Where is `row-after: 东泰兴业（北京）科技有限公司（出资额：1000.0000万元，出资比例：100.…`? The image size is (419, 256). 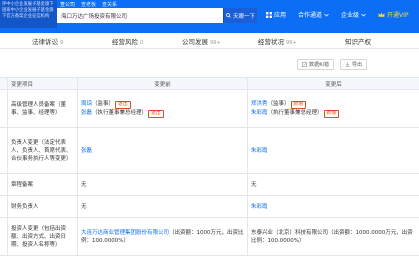
row-after: 东泰兴业（北京）科技有限公司（出资额：1000.0000万元，出资比例：100.… is located at coordinates (333, 237).